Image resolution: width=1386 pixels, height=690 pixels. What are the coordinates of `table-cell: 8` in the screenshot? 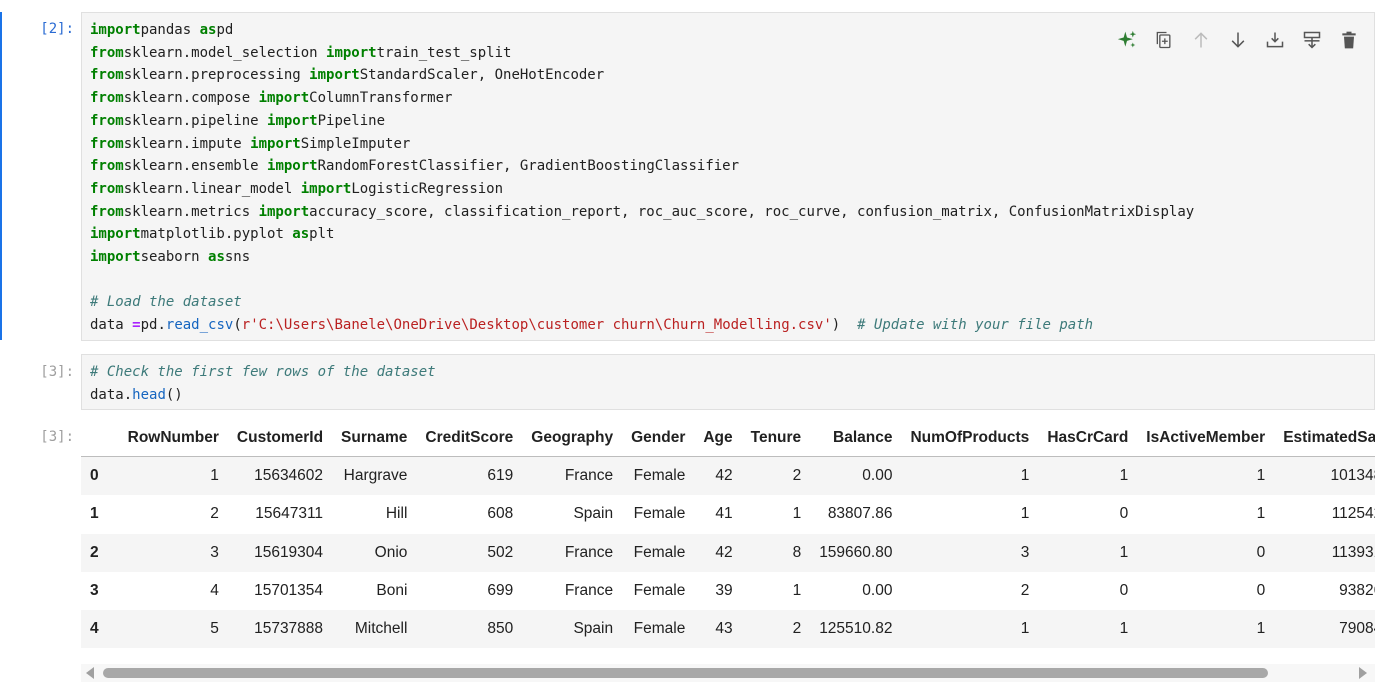 It's located at (797, 552).